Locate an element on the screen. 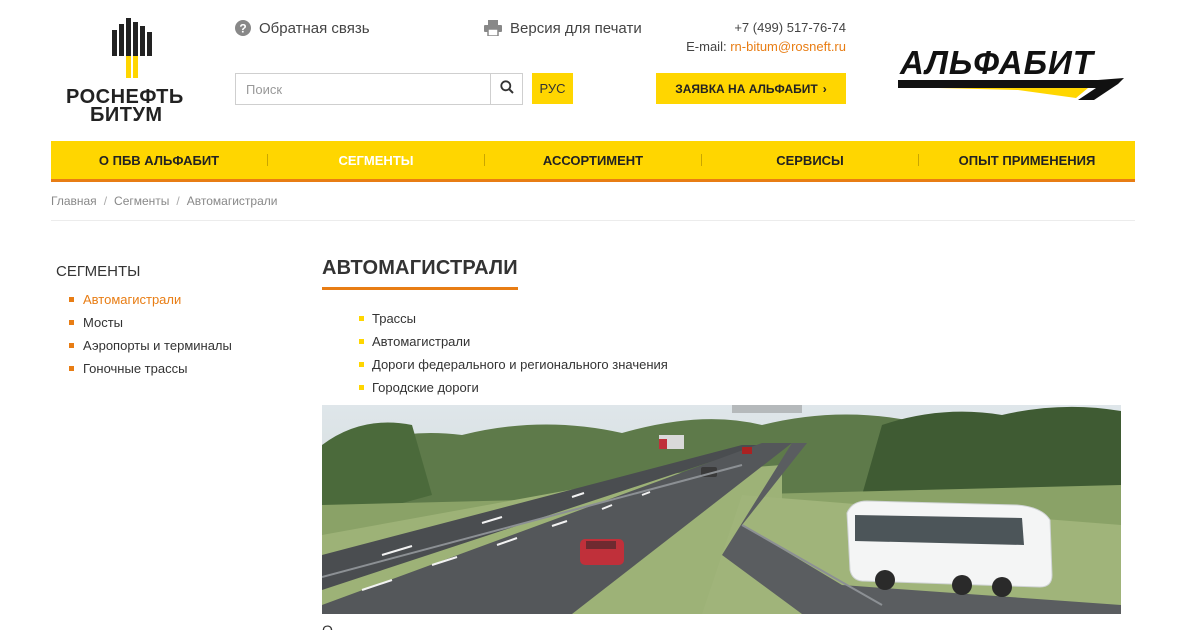 The image size is (1200, 630). sidebar-title: СЕГМЕНТЫ is located at coordinates (98, 271).